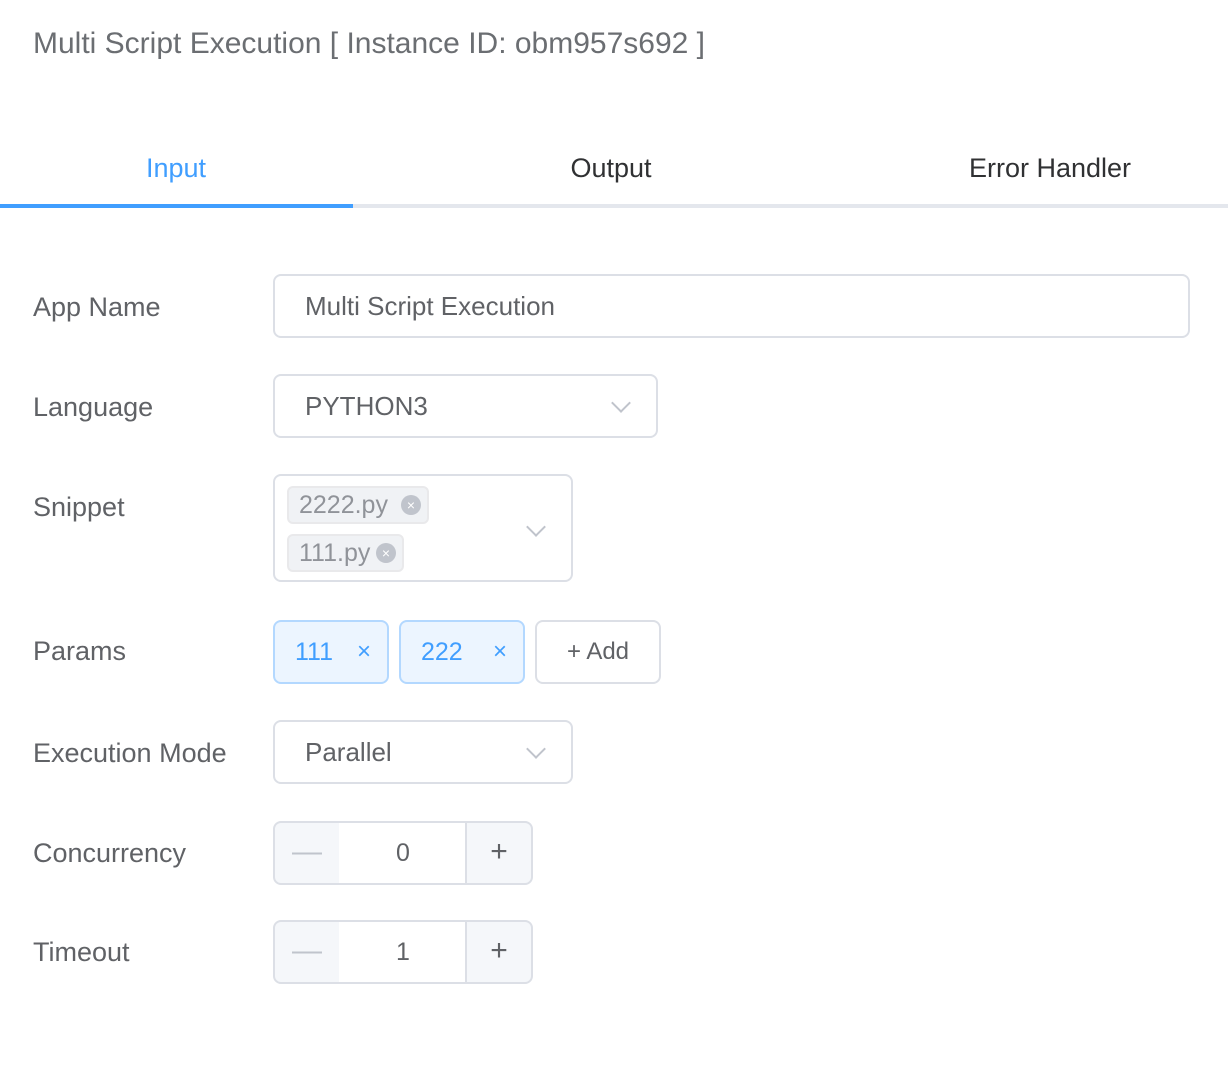  Describe the element at coordinates (97, 307) in the screenshot. I see `app-name-label: App Name` at that location.